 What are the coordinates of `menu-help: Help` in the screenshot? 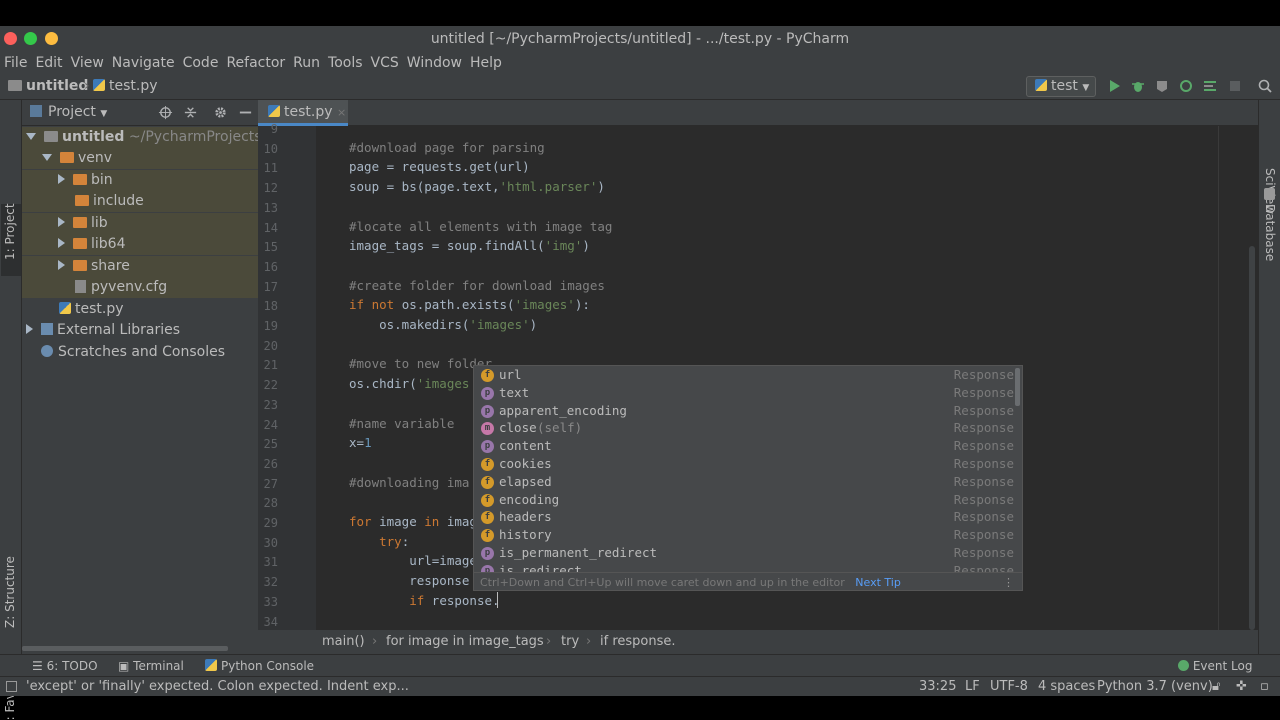 It's located at (486, 63).